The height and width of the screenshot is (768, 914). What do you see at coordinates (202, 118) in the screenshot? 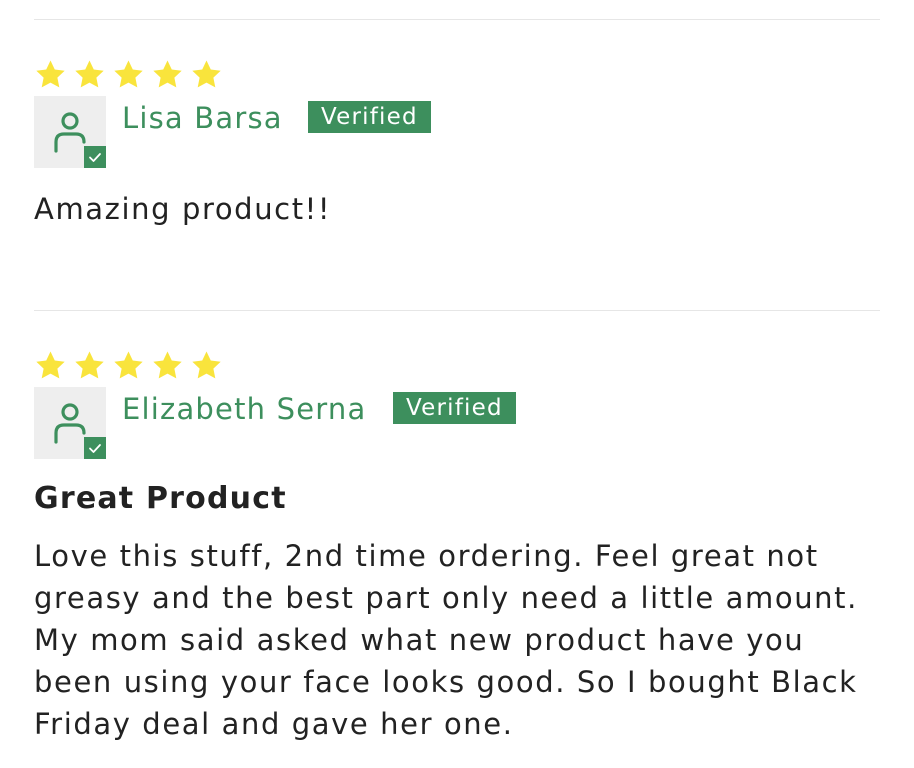
I see `reviewer-name: Lisa Barsa` at bounding box center [202, 118].